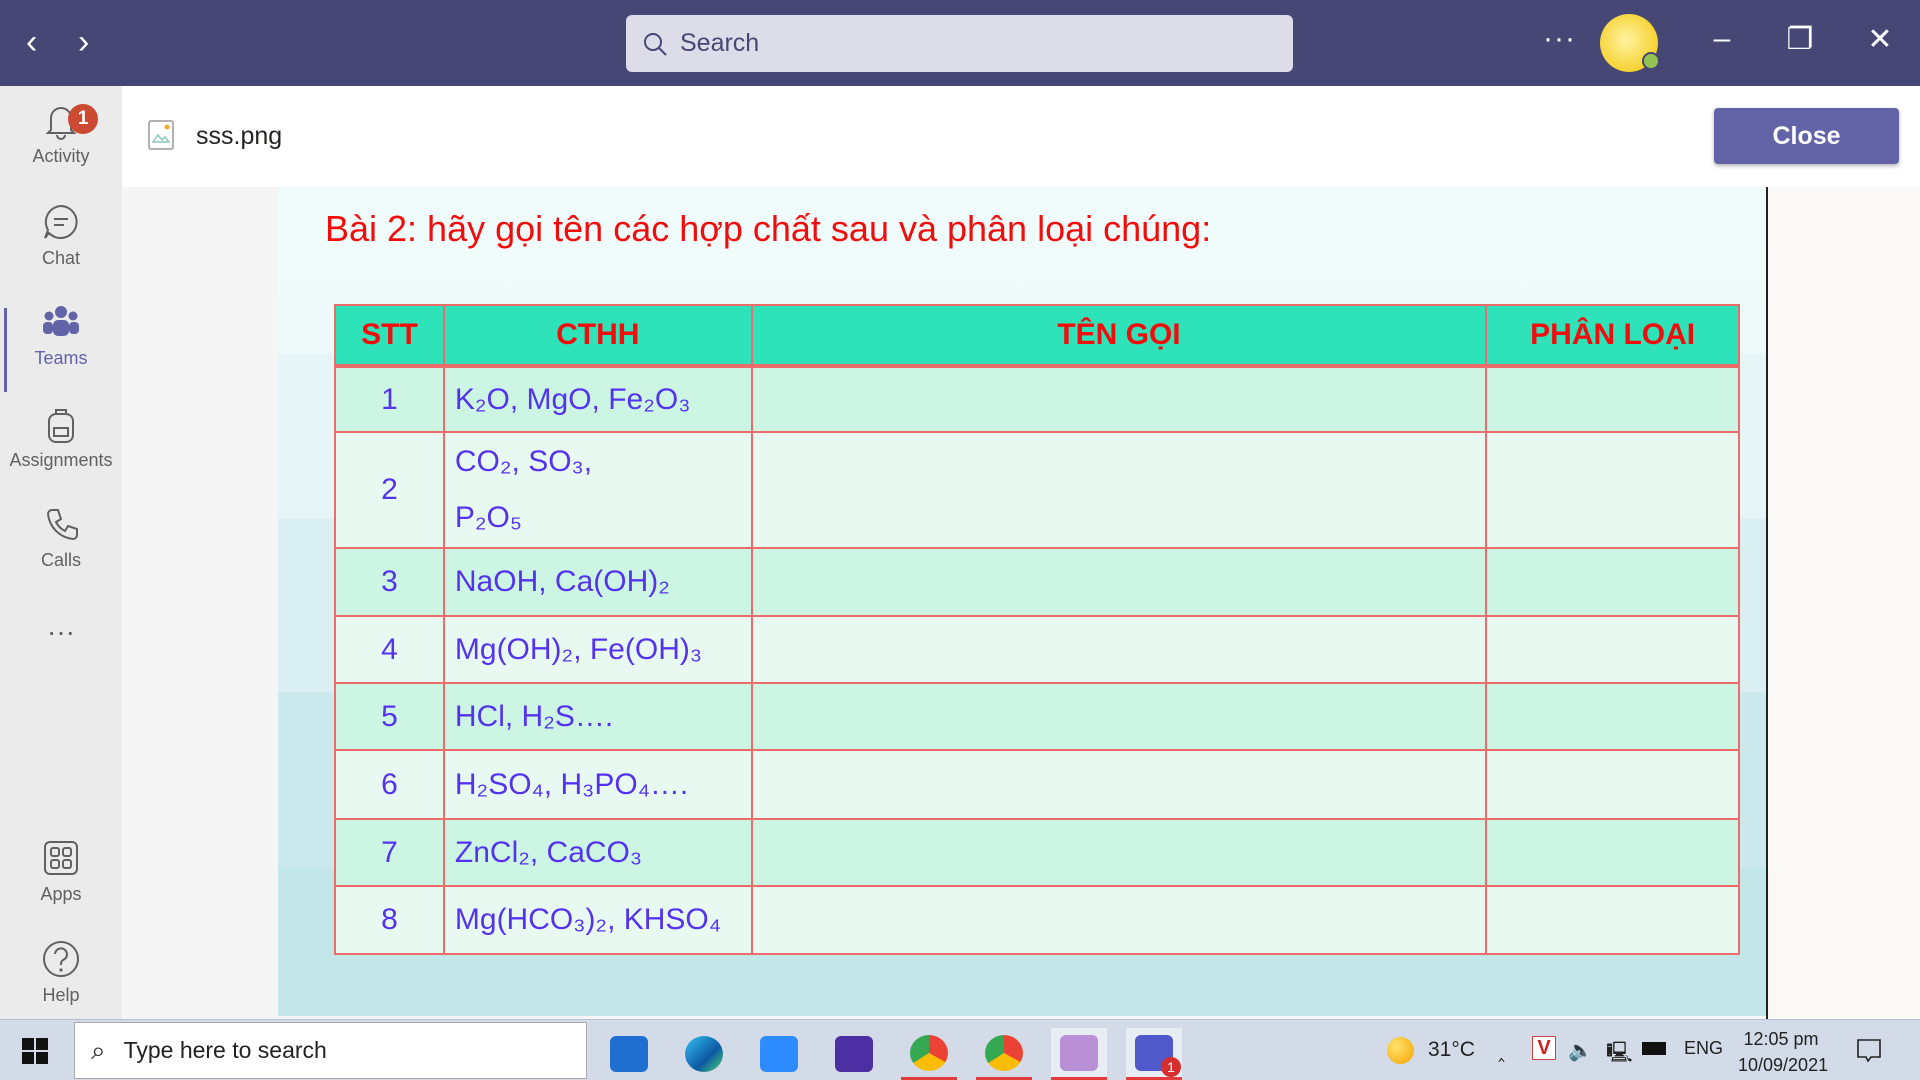  I want to click on taskbar-search-input: ⌕ Type here to search, so click(330, 1050).